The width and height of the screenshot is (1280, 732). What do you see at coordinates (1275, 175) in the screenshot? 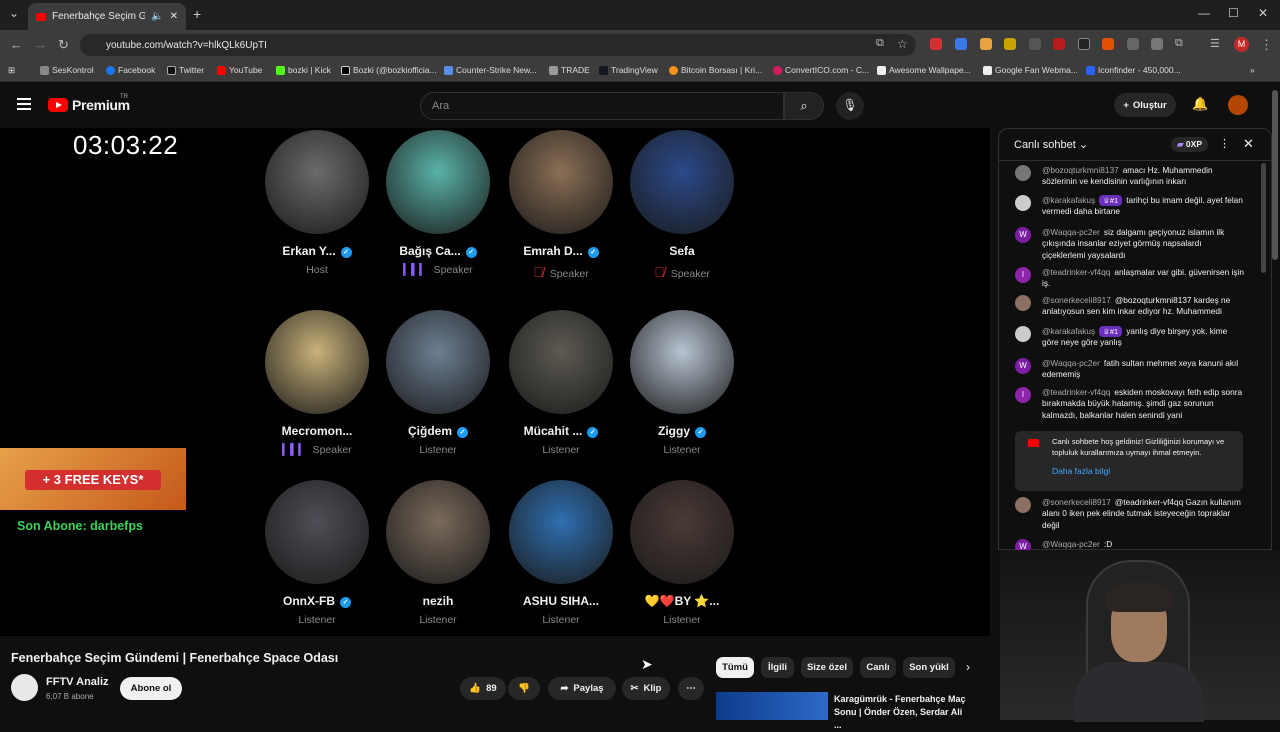
I see `page-scrollbar` at bounding box center [1275, 175].